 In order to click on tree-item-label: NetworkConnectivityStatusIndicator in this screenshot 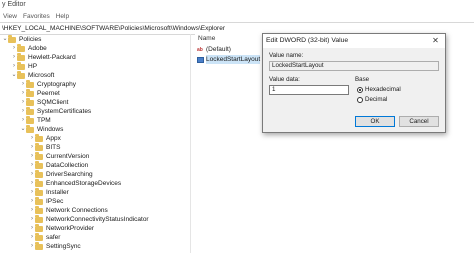, I will do `click(97, 219)`.